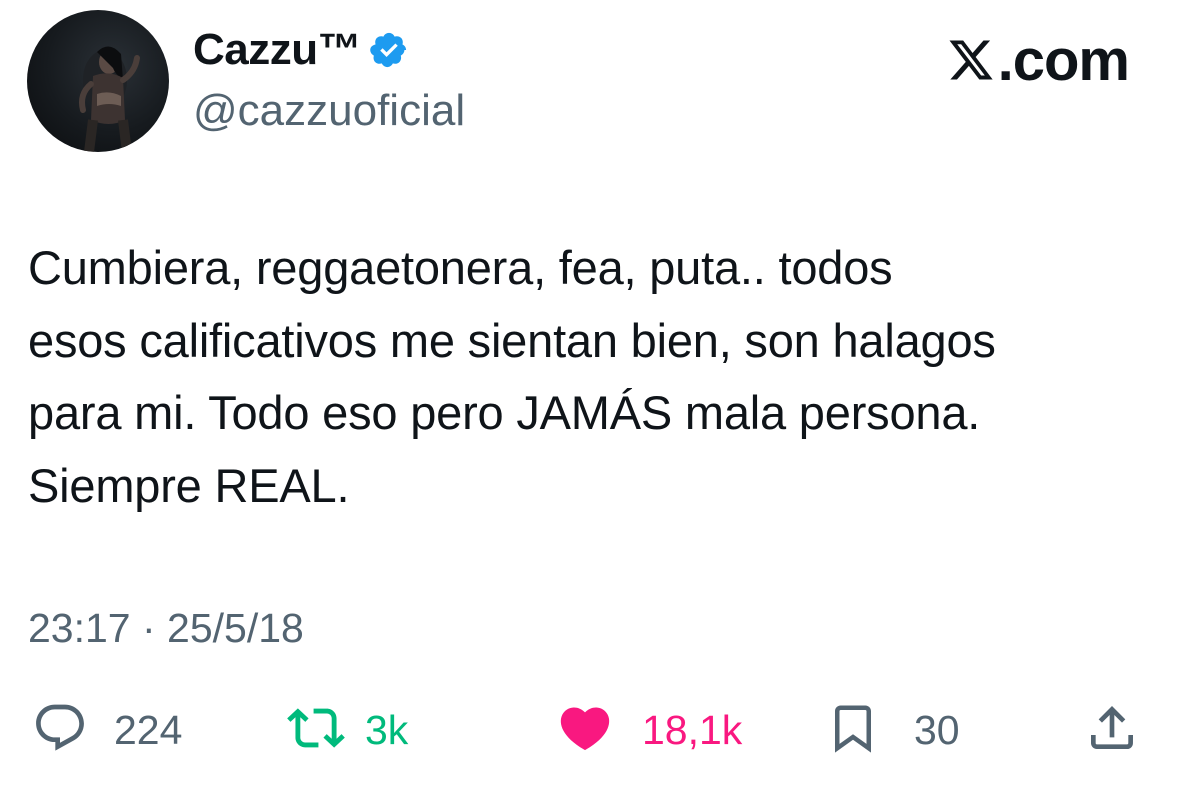  Describe the element at coordinates (189, 485) in the screenshot. I see `tweet-text-line: Siempre REAL.` at that location.